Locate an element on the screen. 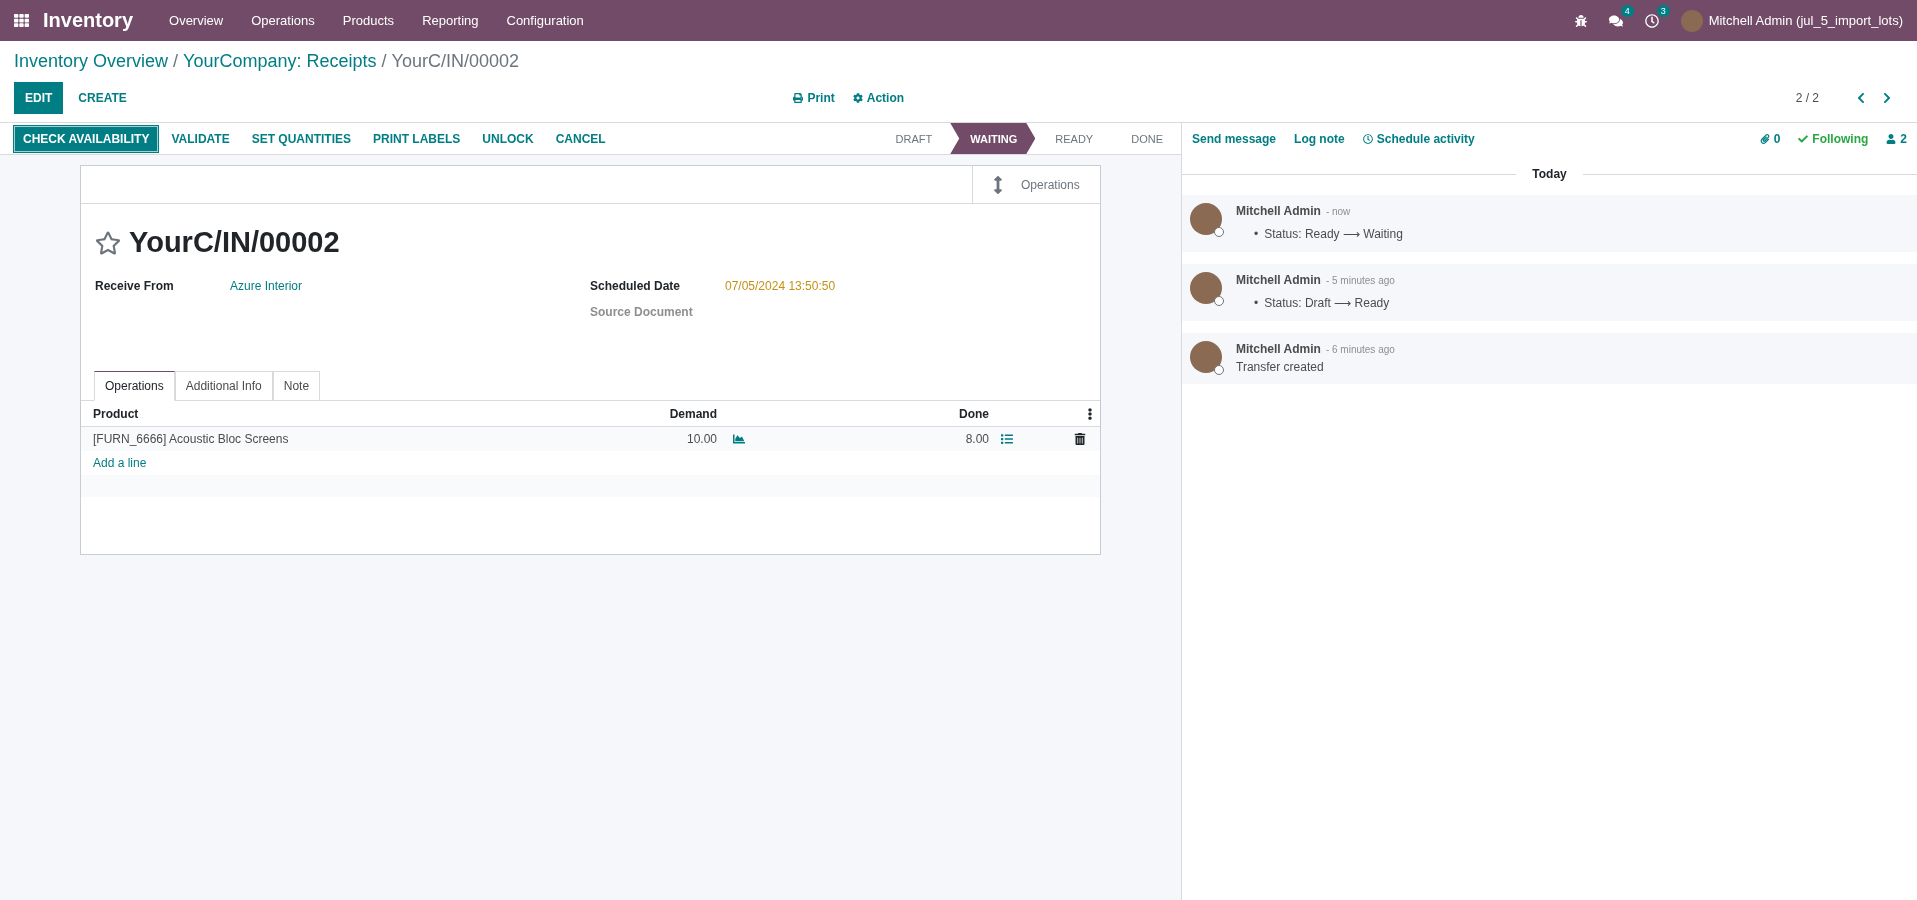 This screenshot has height=900, width=1917. list-icon is located at coordinates (1007, 439).